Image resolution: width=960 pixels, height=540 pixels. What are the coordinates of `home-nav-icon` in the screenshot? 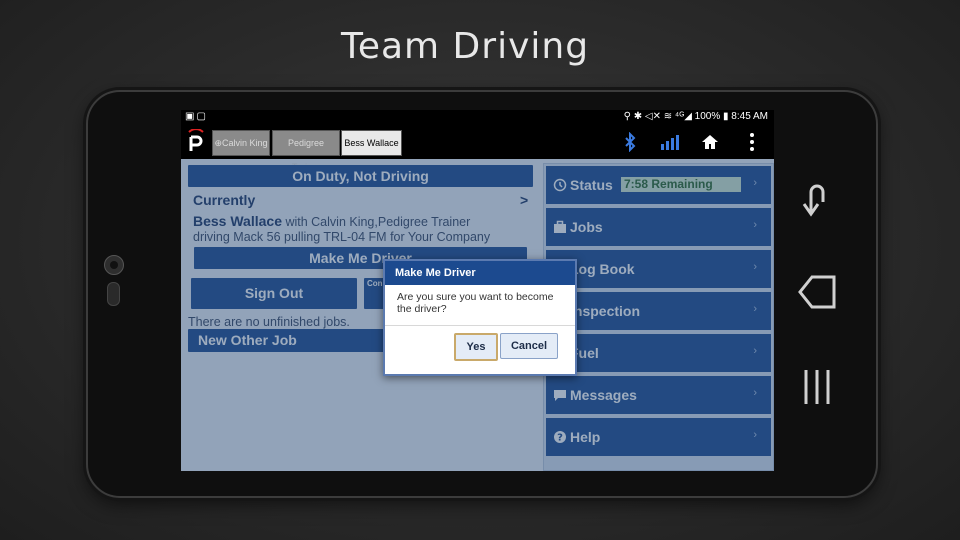 It's located at (817, 293).